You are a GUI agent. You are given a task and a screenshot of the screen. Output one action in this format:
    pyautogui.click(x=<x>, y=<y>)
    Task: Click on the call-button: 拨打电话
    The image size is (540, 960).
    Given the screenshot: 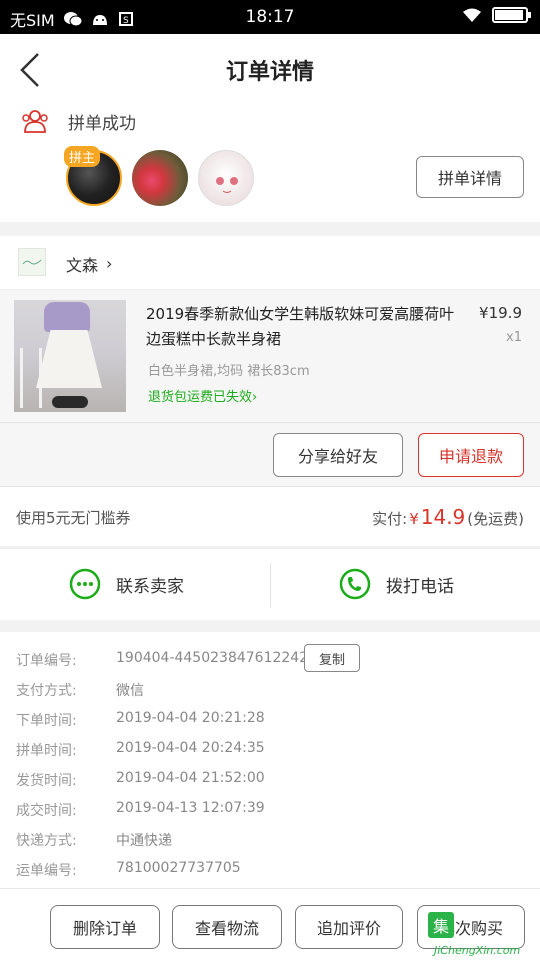 What is the action you would take?
    pyautogui.click(x=396, y=584)
    